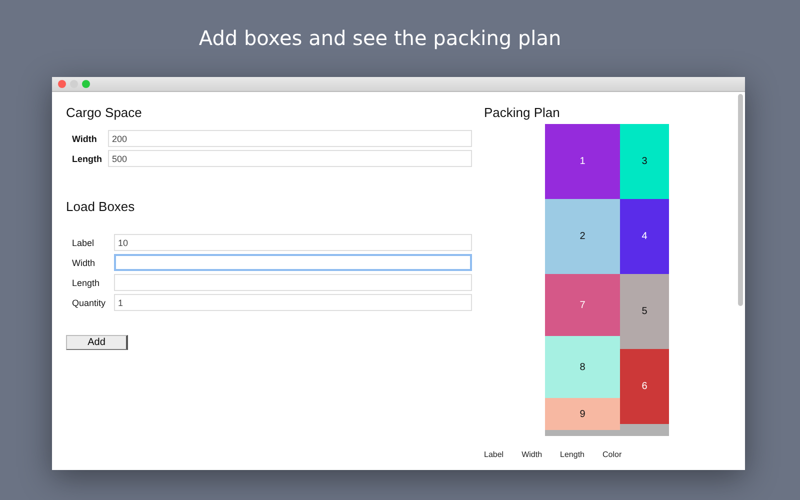 This screenshot has width=800, height=500. Describe the element at coordinates (89, 303) in the screenshot. I see `field-label: Quantity` at that location.